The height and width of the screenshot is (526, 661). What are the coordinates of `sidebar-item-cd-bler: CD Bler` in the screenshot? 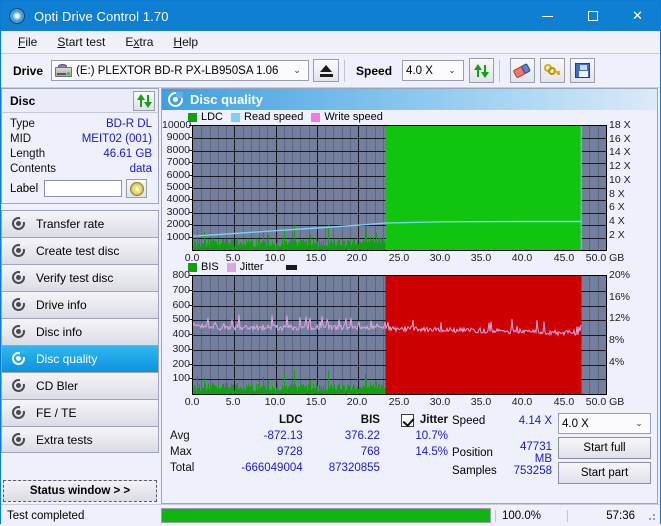 It's located at (80, 385).